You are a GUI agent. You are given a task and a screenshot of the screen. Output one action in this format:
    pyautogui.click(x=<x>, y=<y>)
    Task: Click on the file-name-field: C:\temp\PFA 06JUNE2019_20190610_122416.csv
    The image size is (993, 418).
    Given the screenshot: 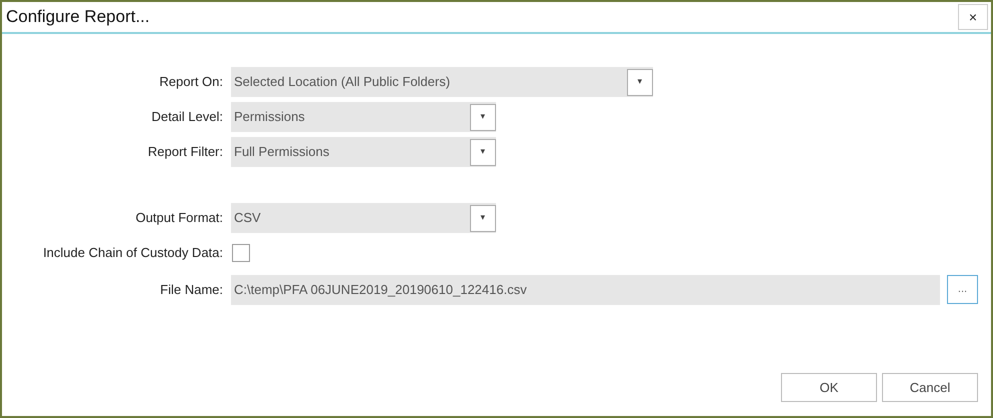 What is the action you would take?
    pyautogui.click(x=585, y=289)
    